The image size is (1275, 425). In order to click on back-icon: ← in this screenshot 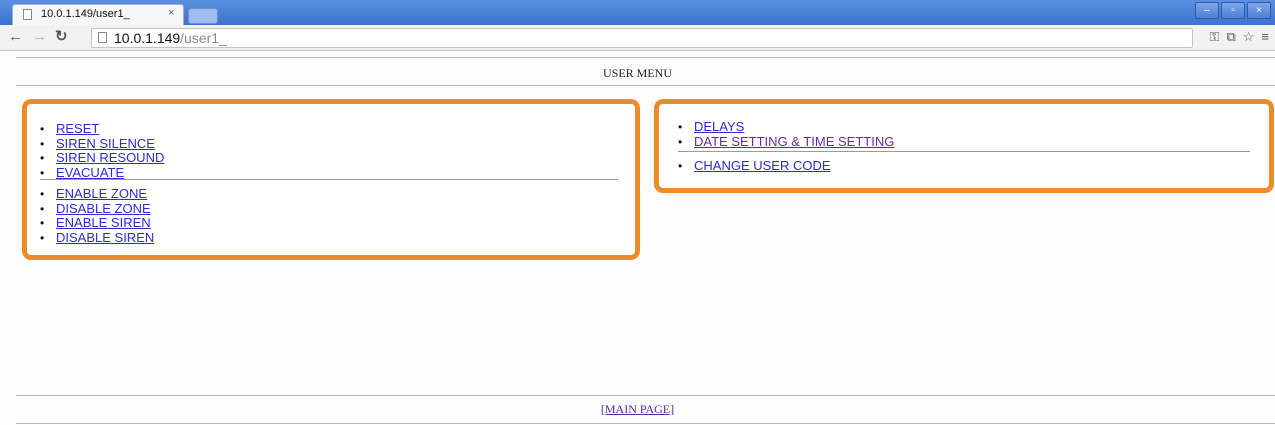, I will do `click(15, 36)`.